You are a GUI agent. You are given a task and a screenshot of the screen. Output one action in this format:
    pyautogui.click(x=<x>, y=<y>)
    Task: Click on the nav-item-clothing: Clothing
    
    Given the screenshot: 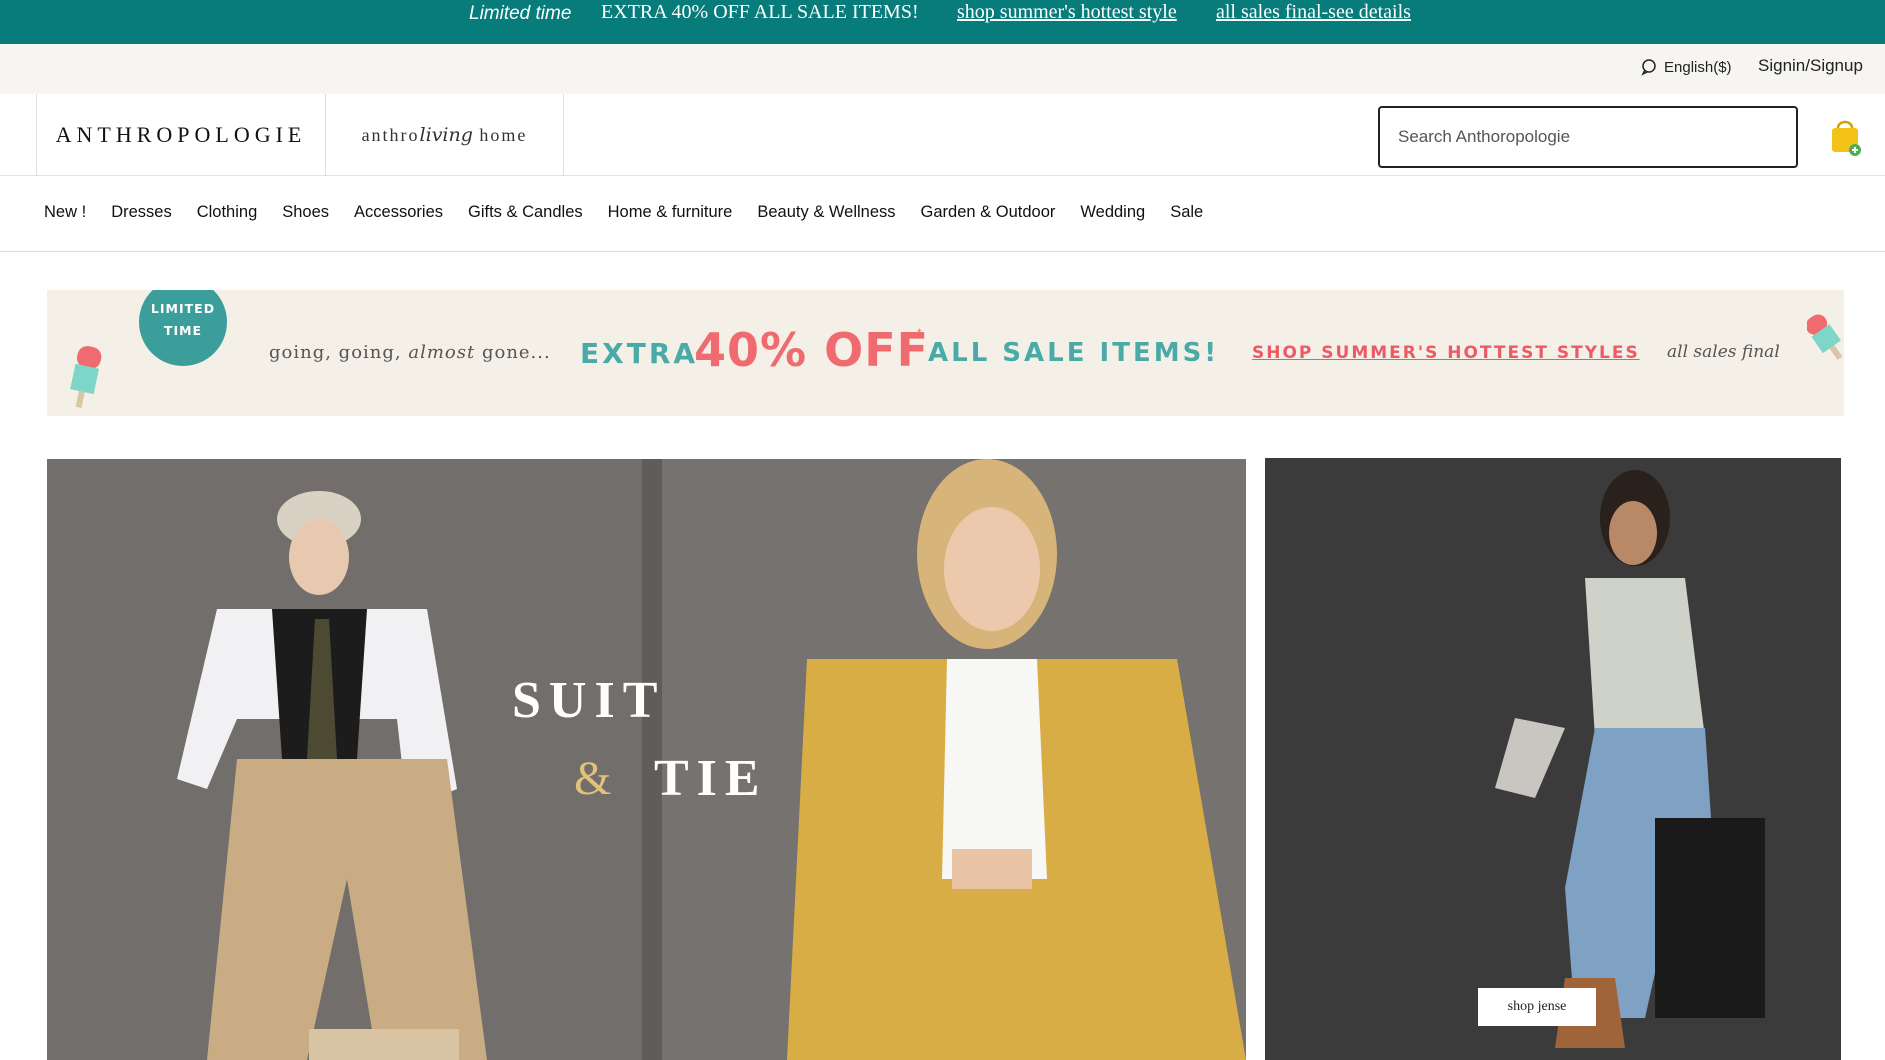 What is the action you would take?
    pyautogui.click(x=227, y=212)
    